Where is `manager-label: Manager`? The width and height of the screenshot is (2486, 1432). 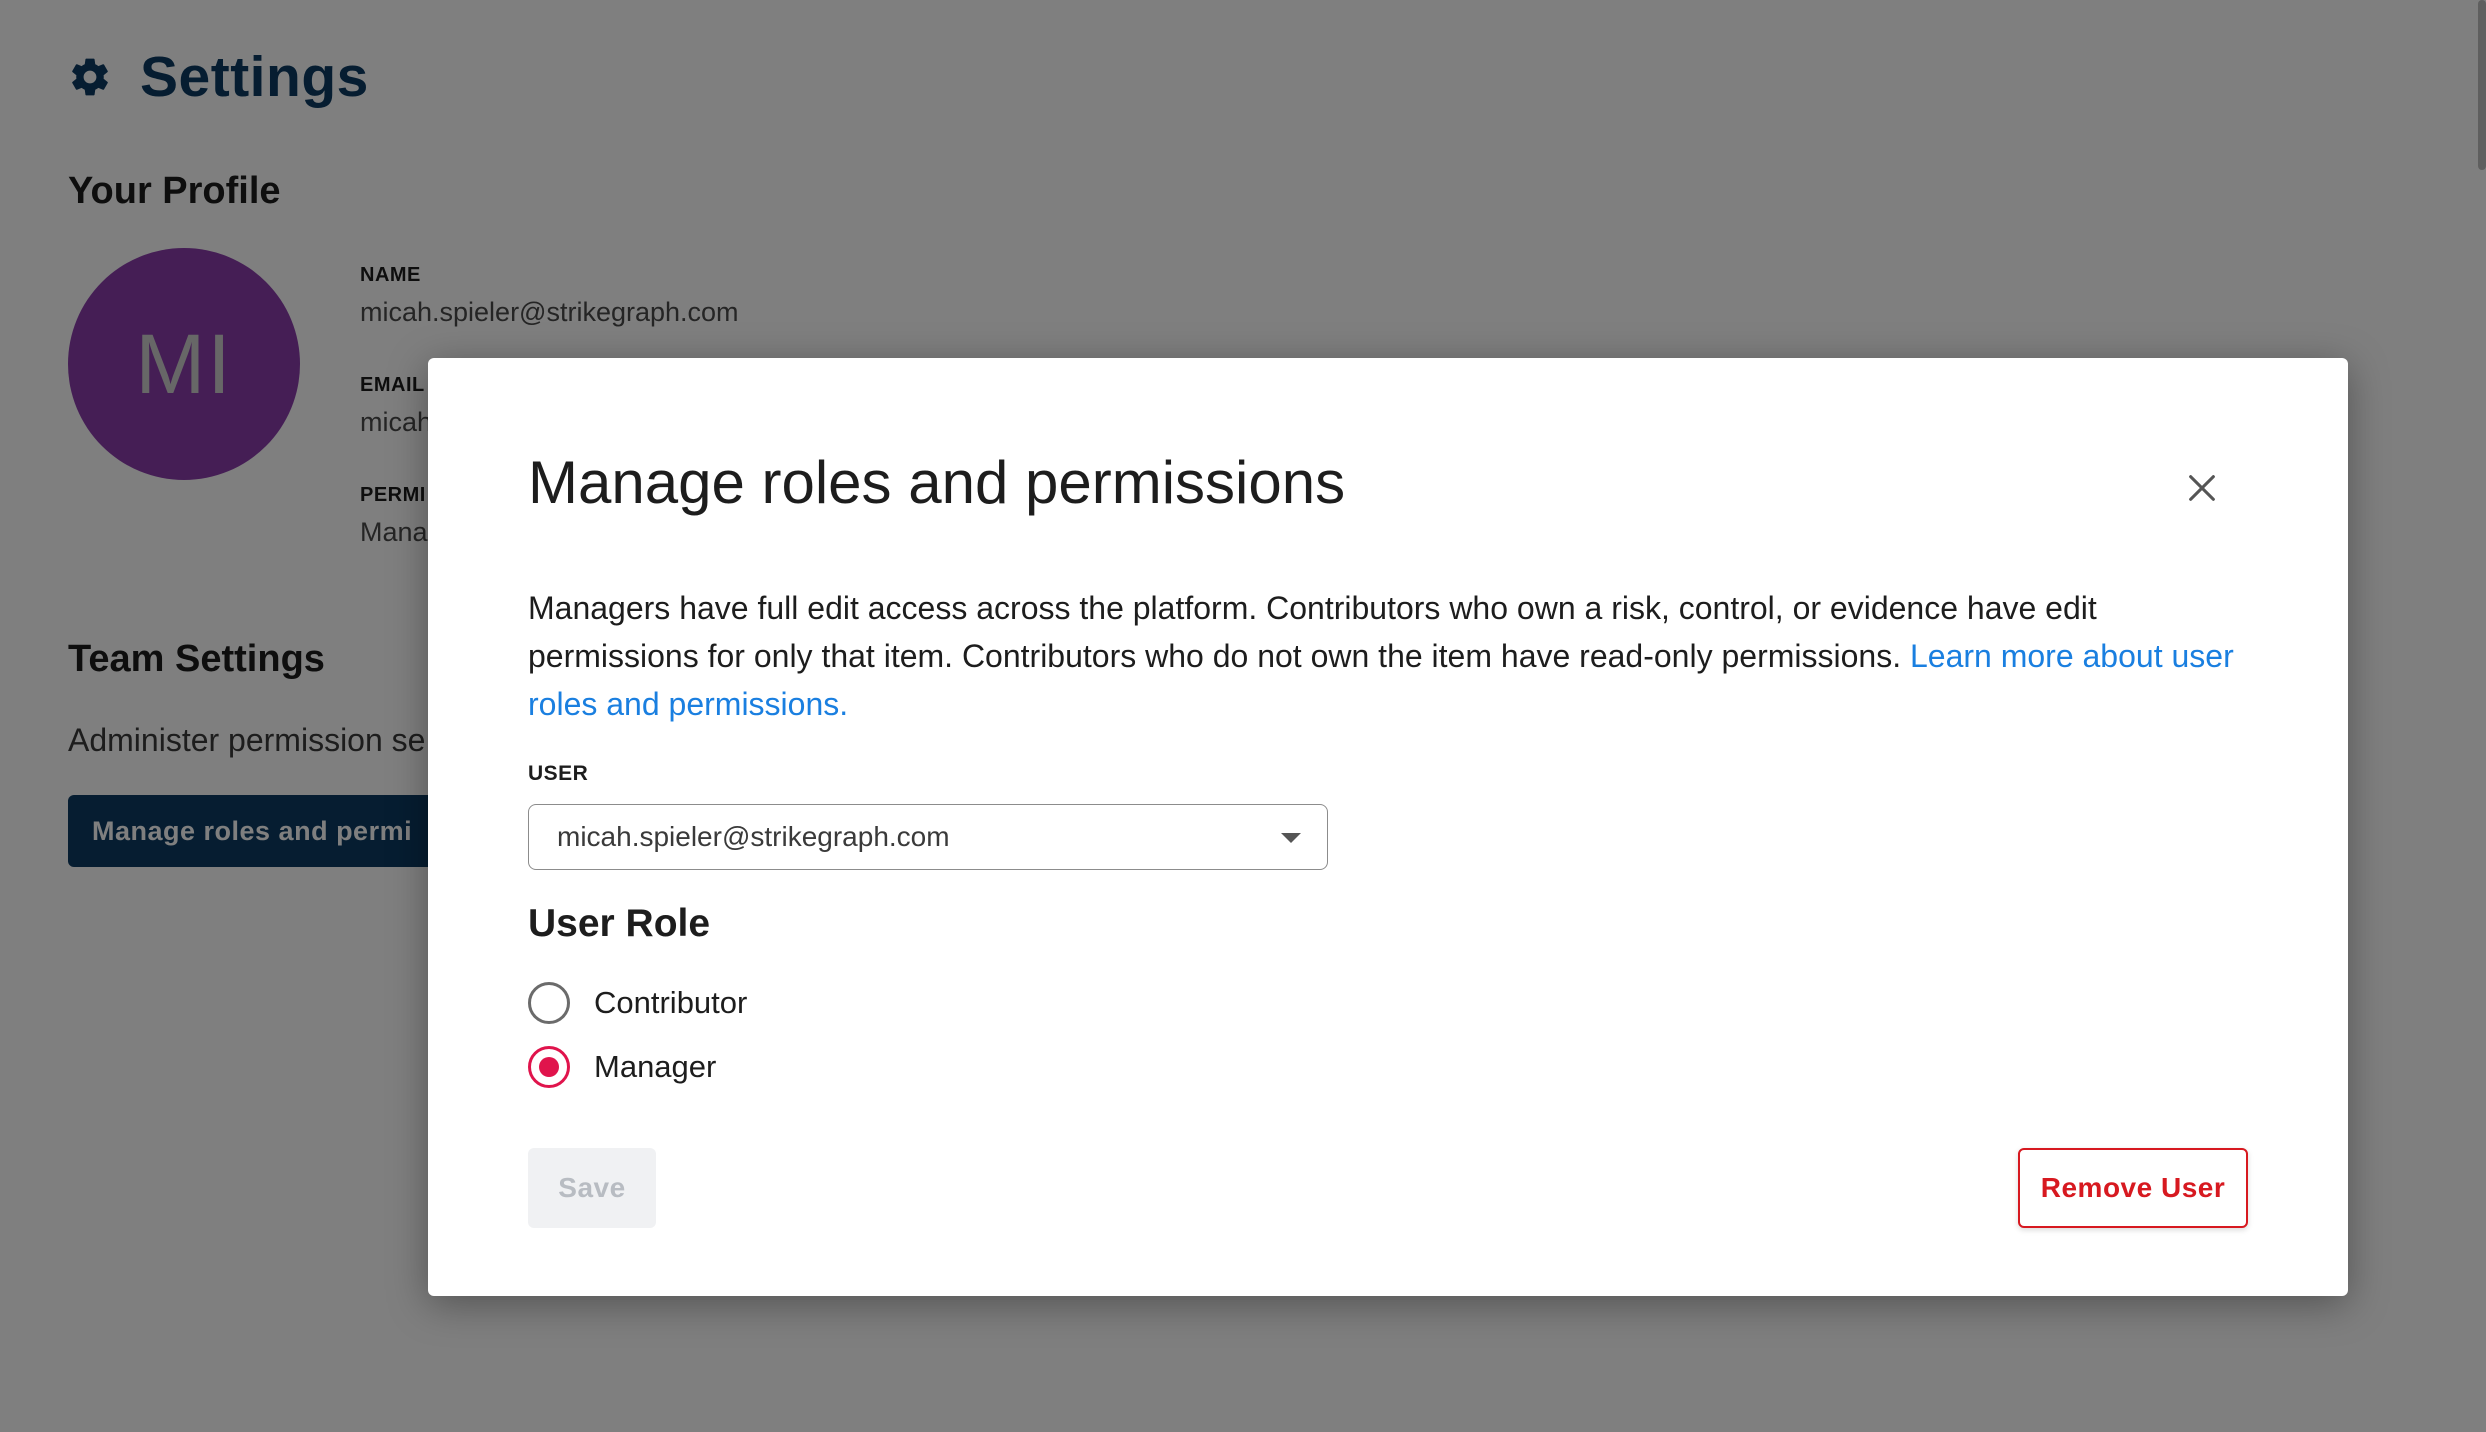
manager-label: Manager is located at coordinates (655, 1066).